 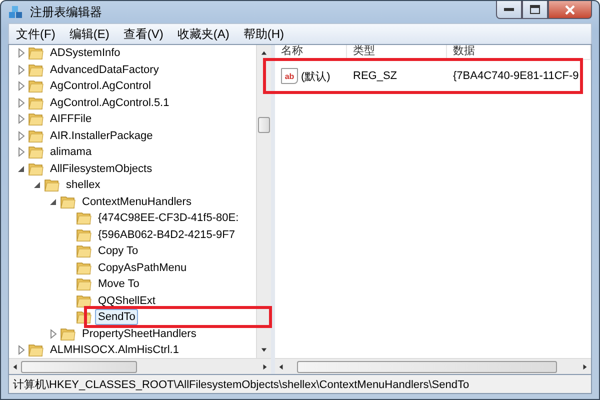 I want to click on tree-item: Copy To, so click(x=118, y=251).